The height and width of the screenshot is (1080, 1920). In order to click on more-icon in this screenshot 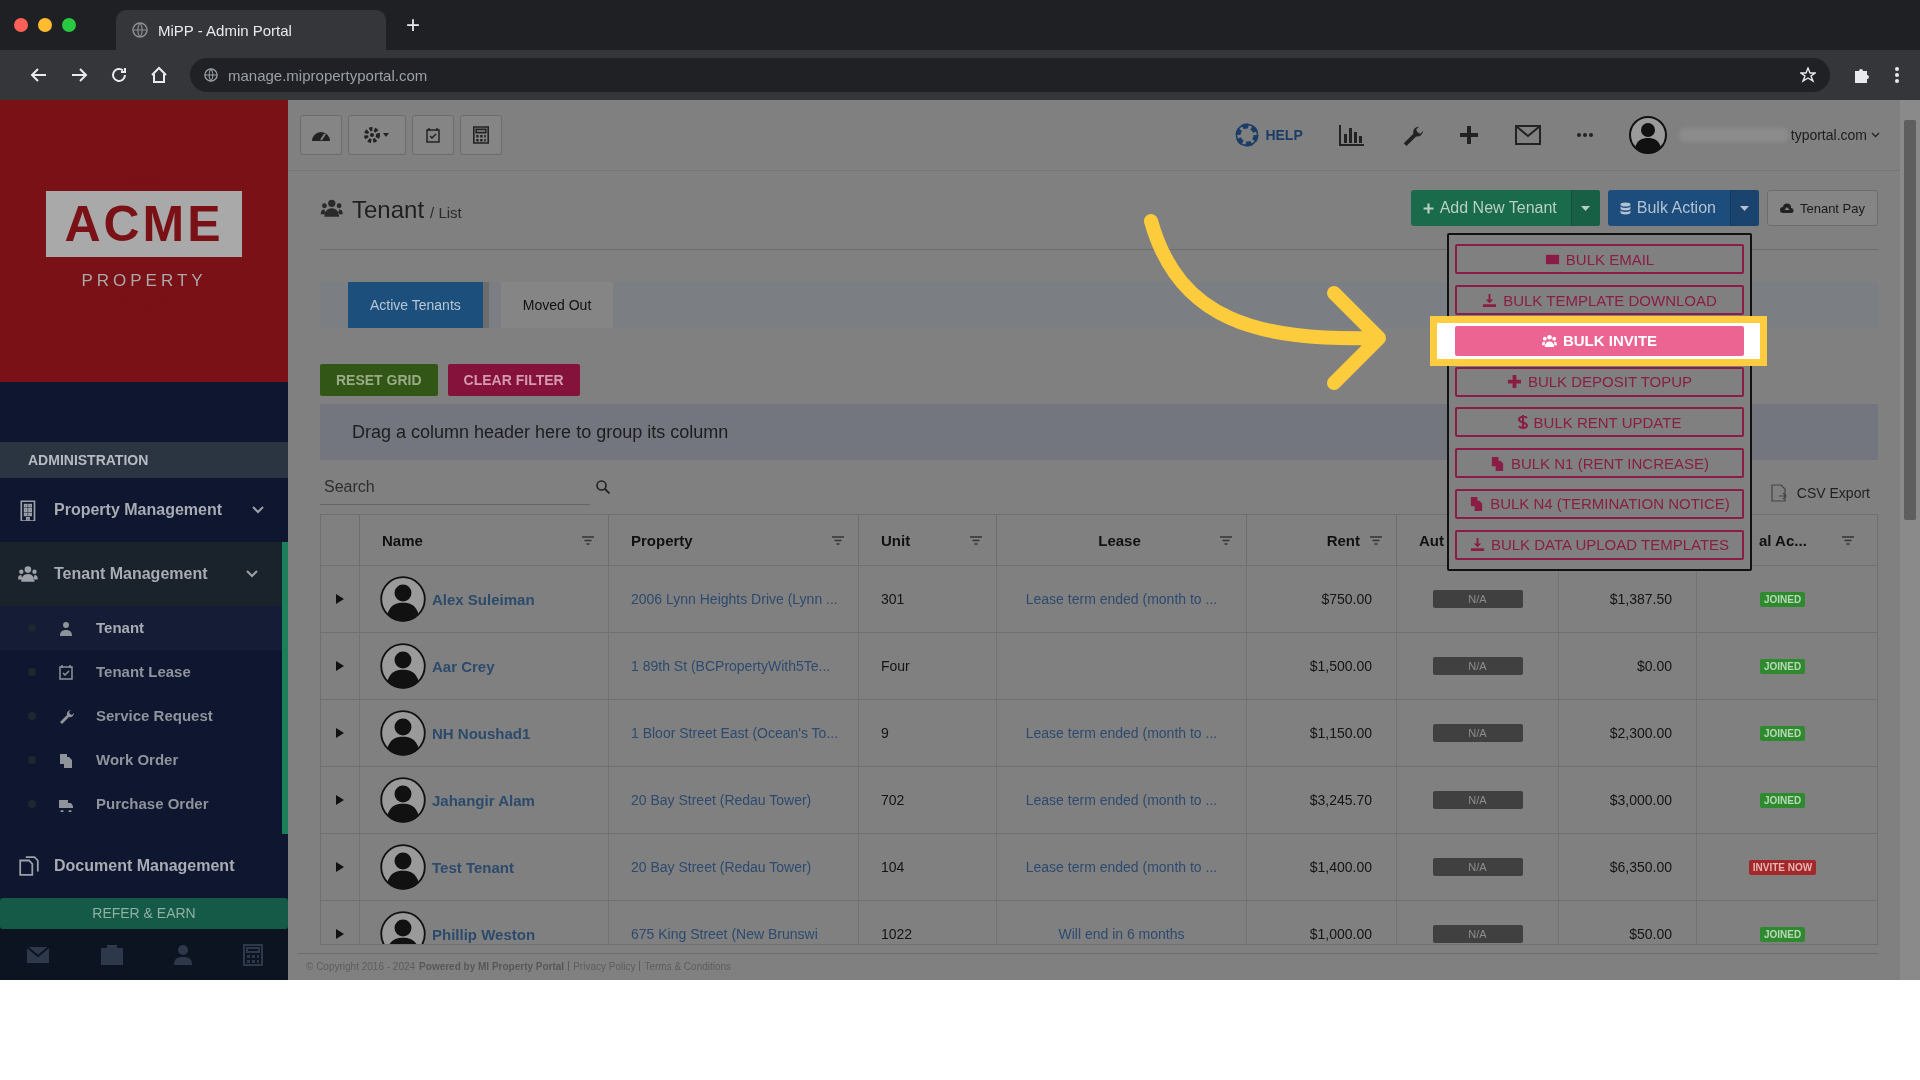, I will do `click(1584, 135)`.